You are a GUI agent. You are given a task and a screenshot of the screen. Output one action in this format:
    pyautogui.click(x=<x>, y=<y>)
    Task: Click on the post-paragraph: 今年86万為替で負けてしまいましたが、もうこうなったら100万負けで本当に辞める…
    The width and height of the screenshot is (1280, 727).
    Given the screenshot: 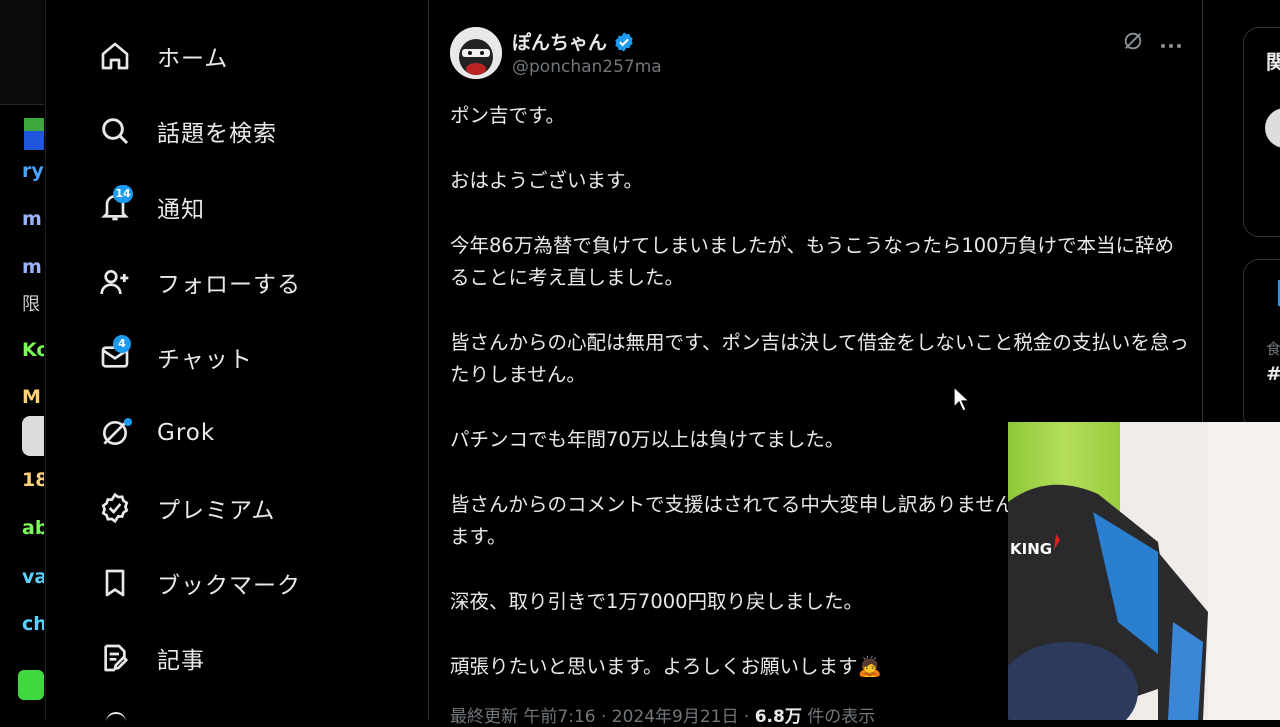 What is the action you would take?
    pyautogui.click(x=812, y=261)
    